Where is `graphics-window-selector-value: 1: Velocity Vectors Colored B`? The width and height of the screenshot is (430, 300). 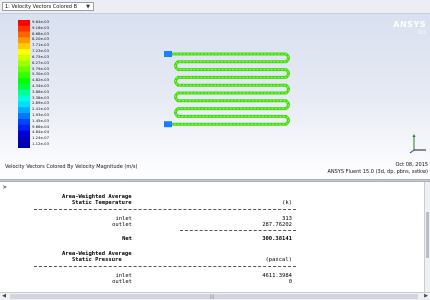
graphics-window-selector-value: 1: Velocity Vectors Colored B is located at coordinates (41, 7).